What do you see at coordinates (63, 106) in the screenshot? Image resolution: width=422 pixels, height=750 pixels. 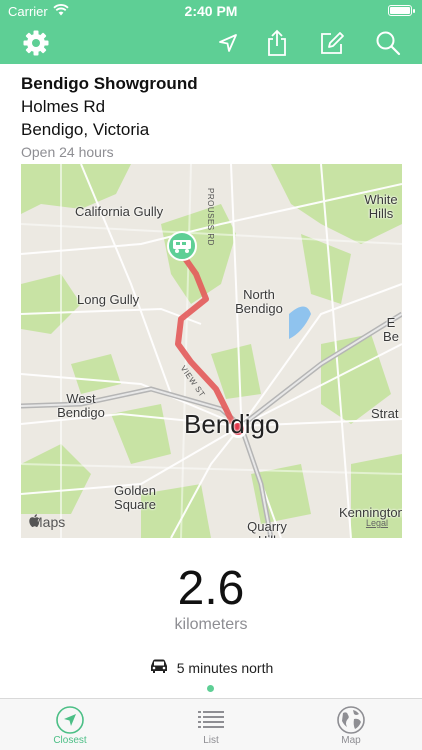 I see `place-street: Holmes Rd` at bounding box center [63, 106].